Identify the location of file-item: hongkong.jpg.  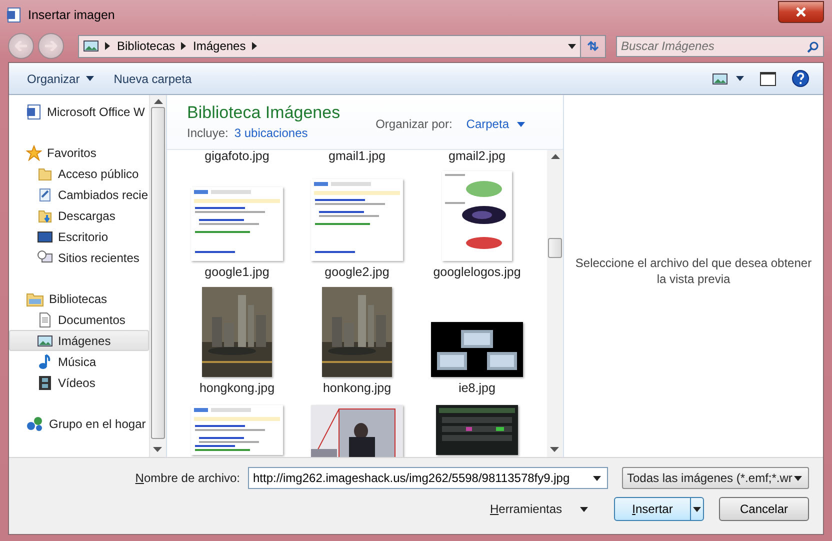
(237, 339).